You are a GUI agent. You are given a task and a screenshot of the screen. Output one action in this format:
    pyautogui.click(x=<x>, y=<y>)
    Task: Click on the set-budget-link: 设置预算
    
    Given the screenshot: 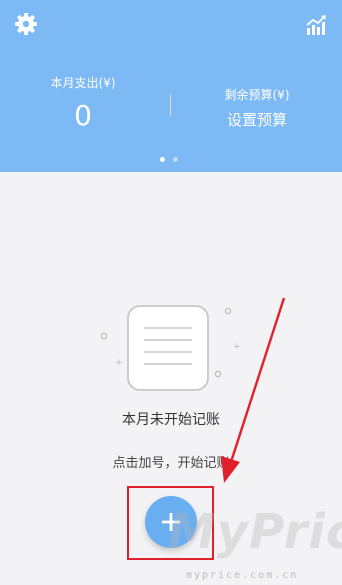 What is the action you would take?
    pyautogui.click(x=257, y=119)
    